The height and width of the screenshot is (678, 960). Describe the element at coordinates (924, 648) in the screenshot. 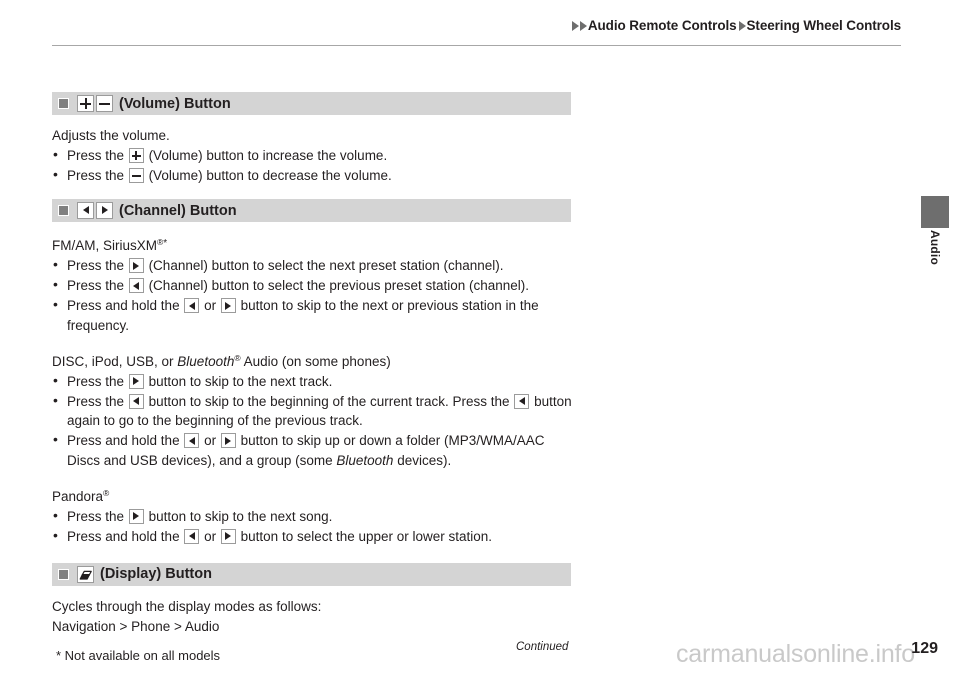

I see `page-number: 129` at that location.